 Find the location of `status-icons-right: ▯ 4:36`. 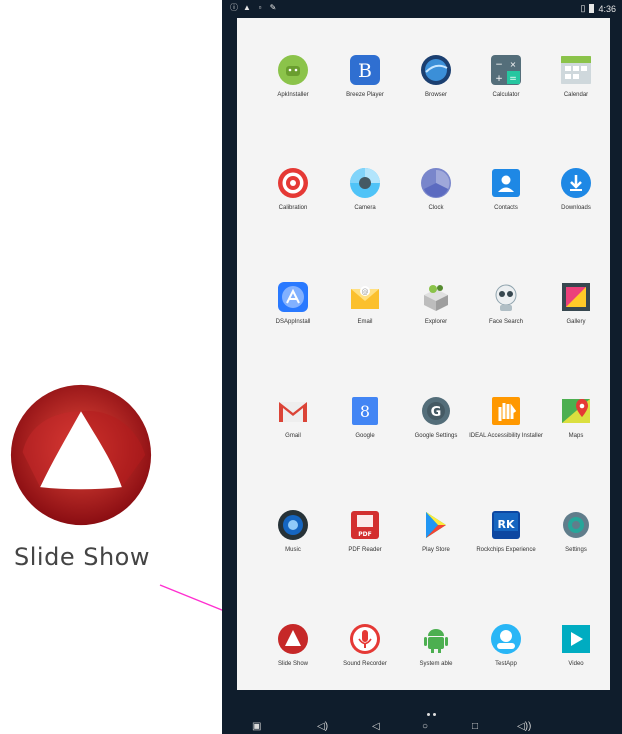

status-icons-right: ▯ 4:36 is located at coordinates (598, 8).